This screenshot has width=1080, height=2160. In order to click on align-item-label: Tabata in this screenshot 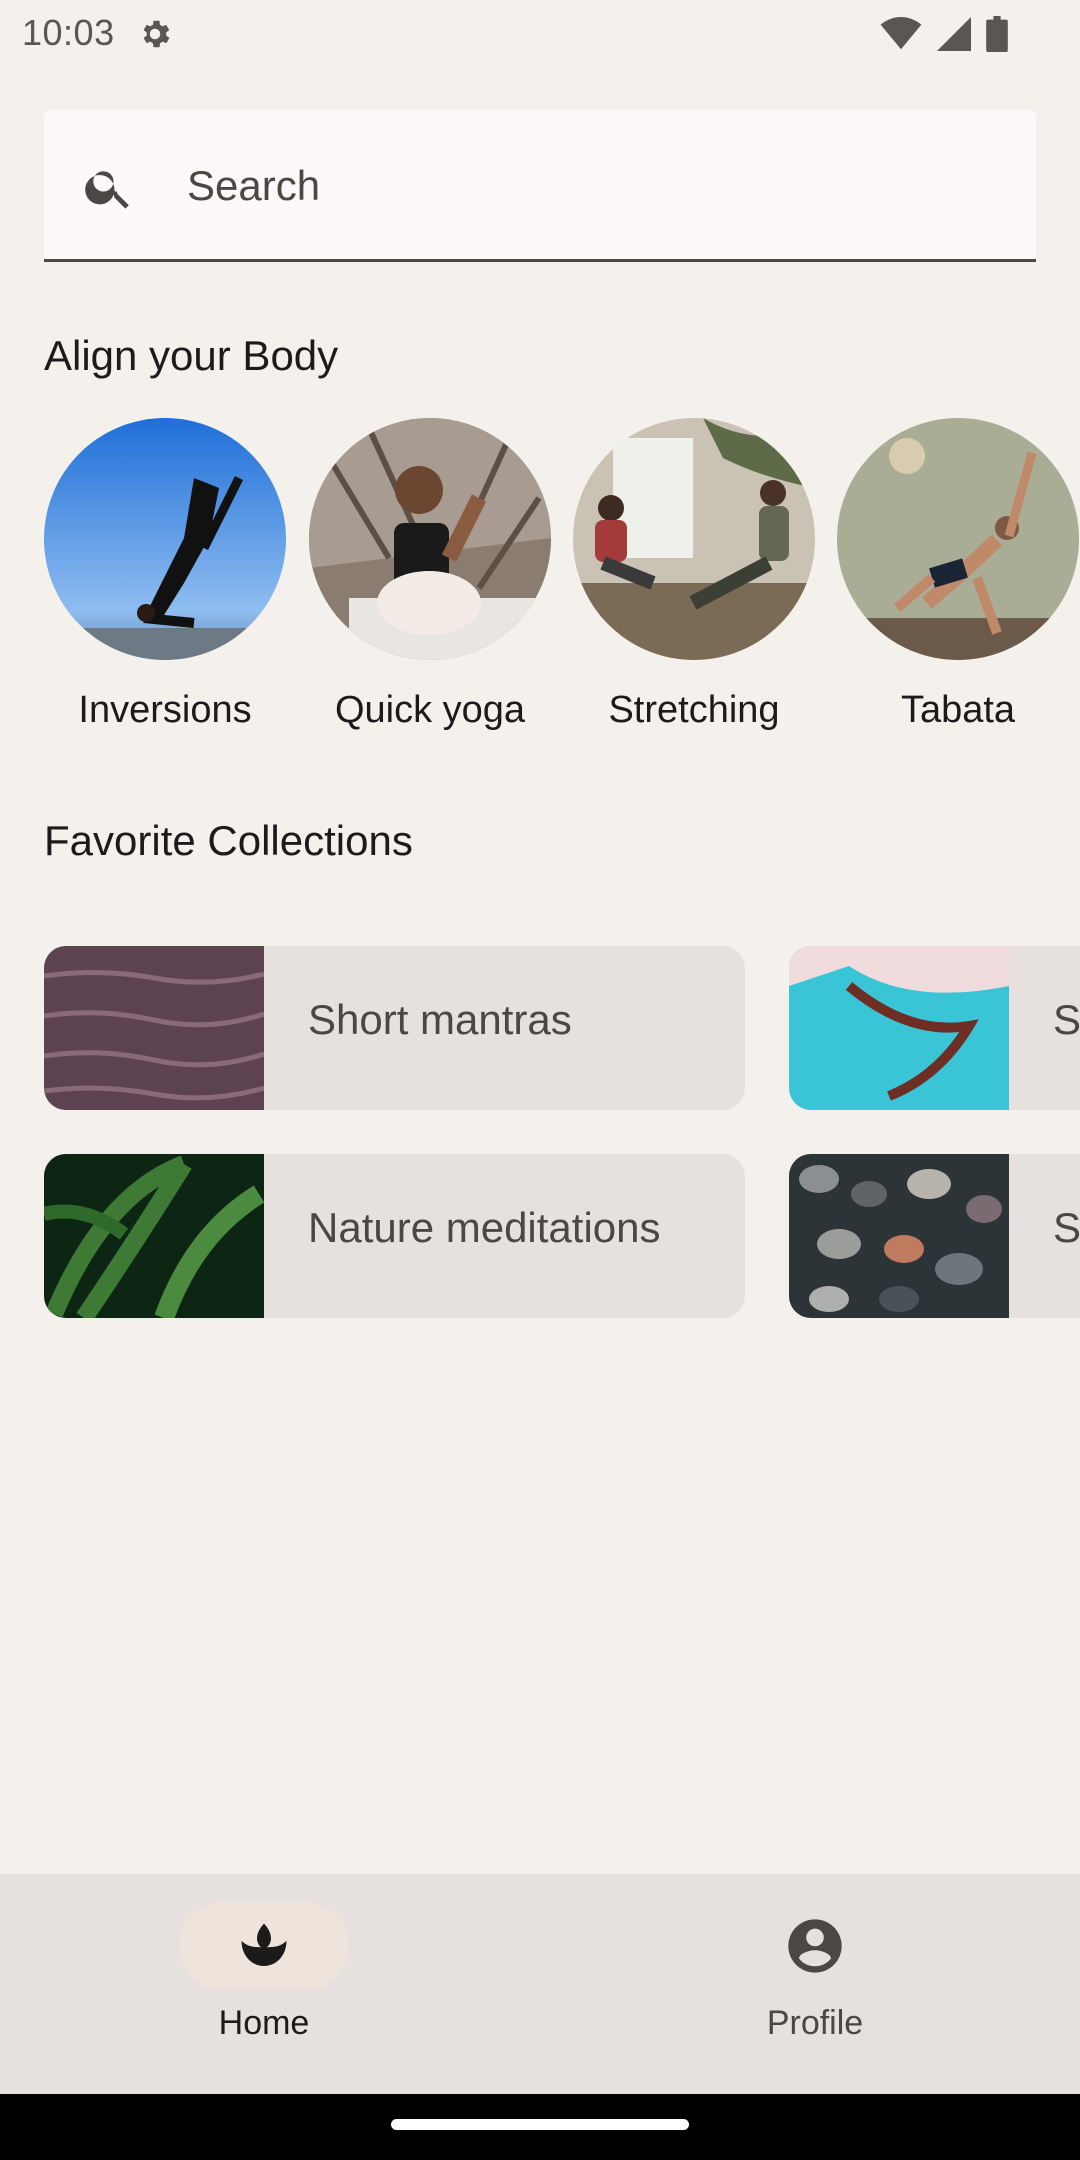, I will do `click(958, 710)`.